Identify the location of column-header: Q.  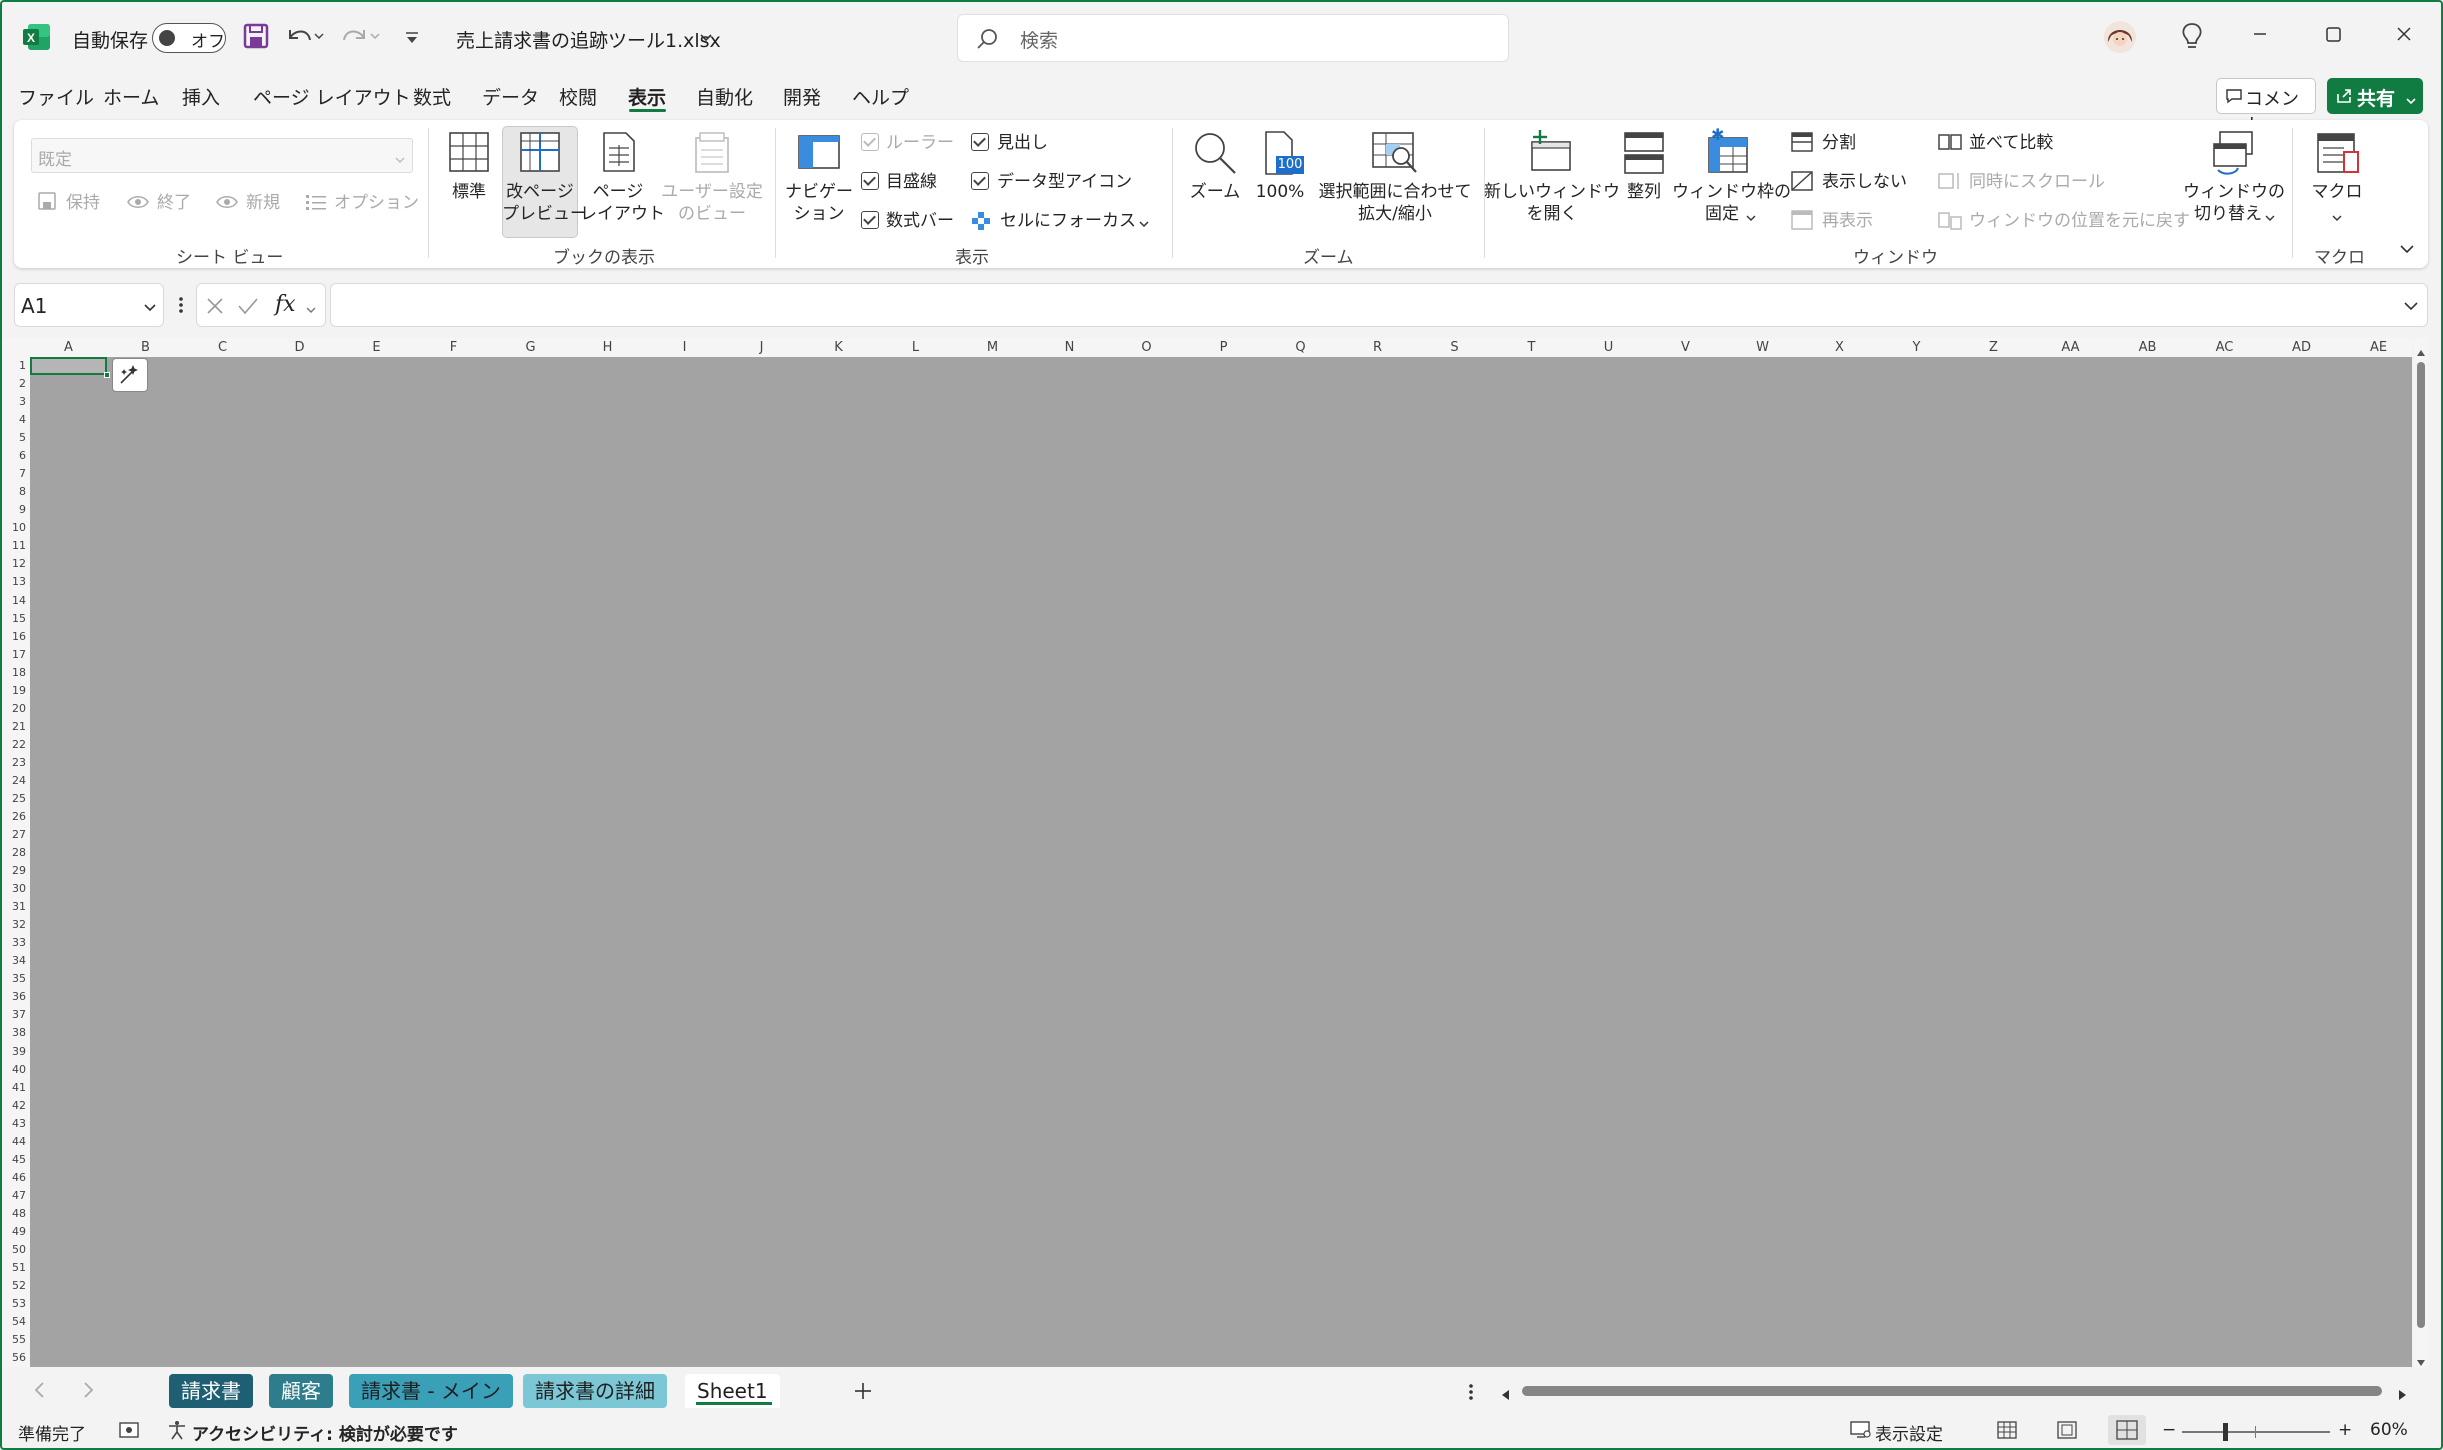
(1300, 347).